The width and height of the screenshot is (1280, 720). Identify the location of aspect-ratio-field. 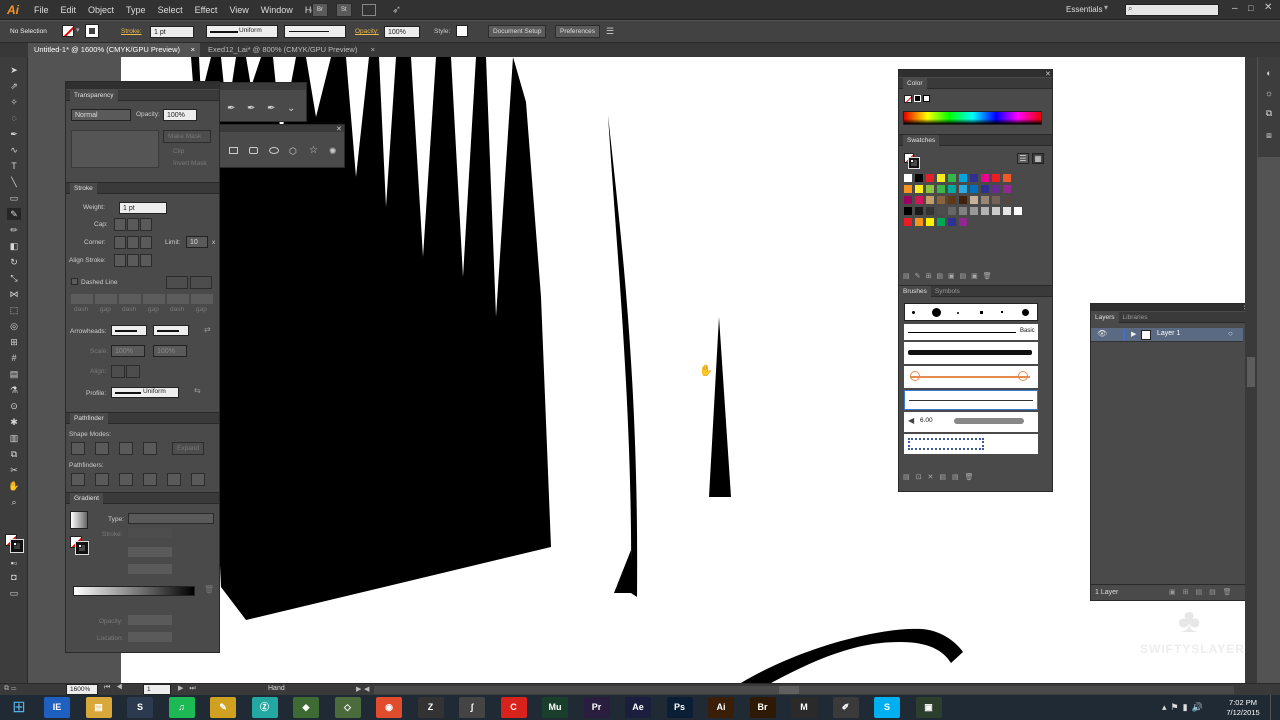
(150, 569).